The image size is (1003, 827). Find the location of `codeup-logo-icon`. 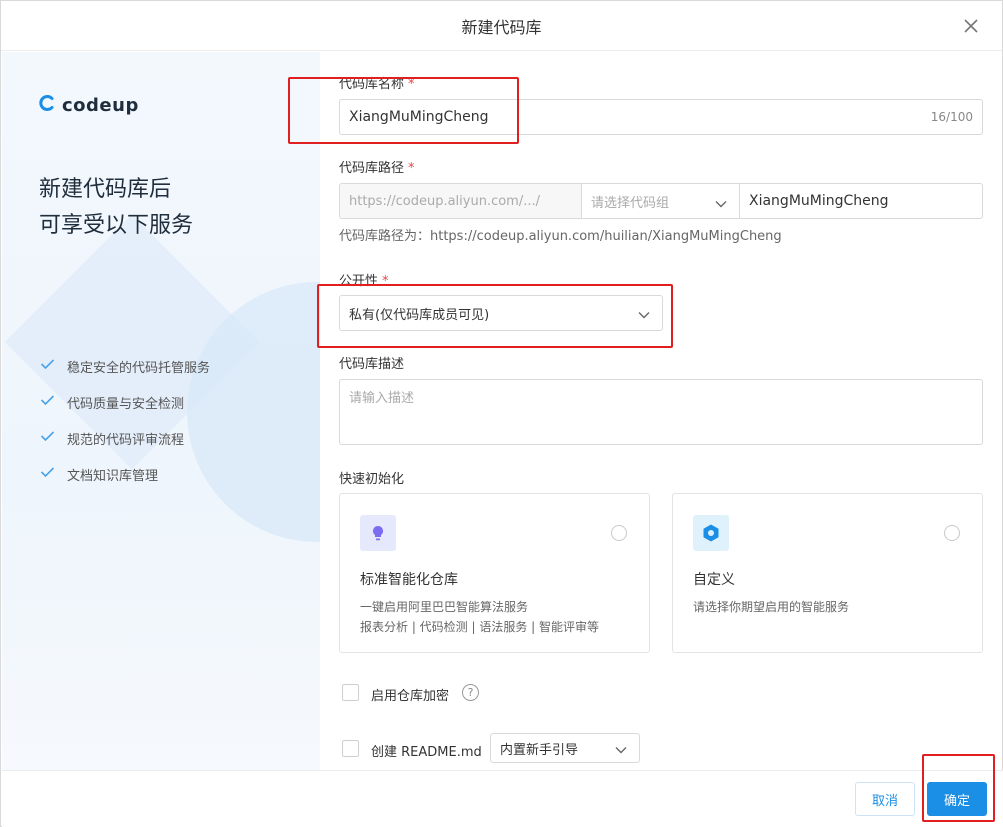

codeup-logo-icon is located at coordinates (47, 105).